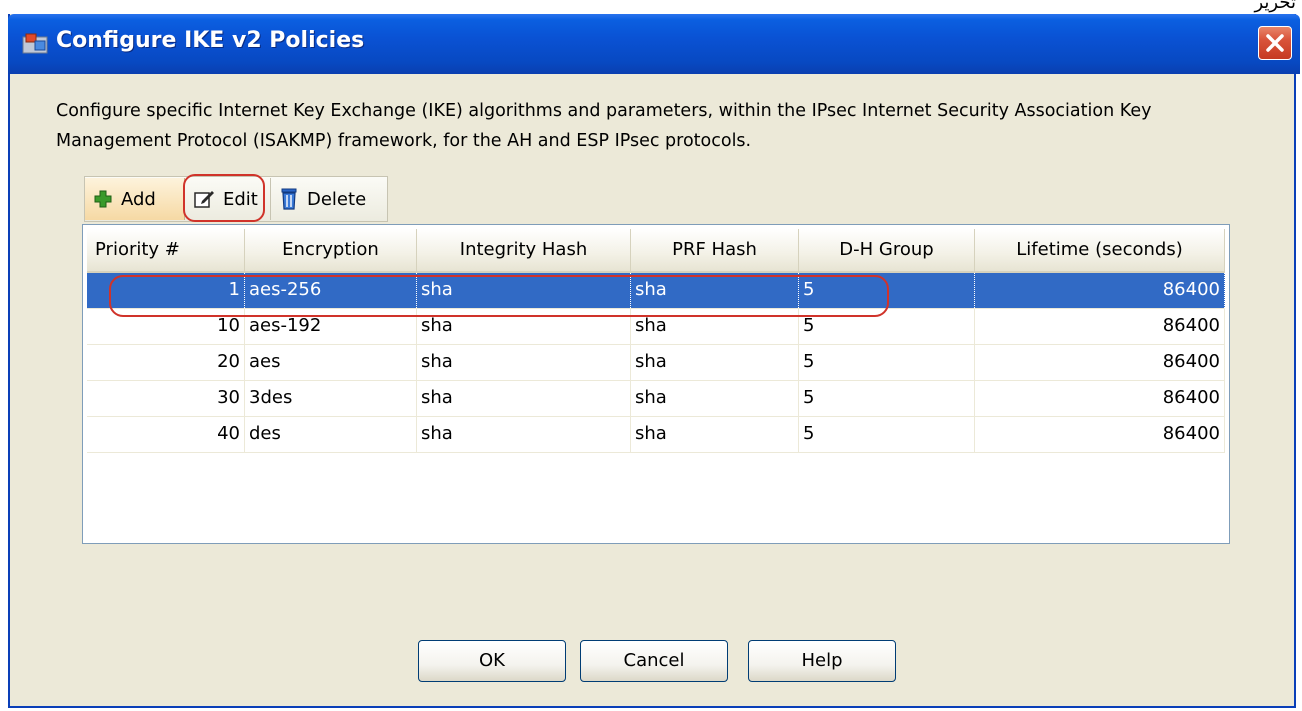 Image resolution: width=1302 pixels, height=711 pixels. I want to click on close-button, so click(1275, 43).